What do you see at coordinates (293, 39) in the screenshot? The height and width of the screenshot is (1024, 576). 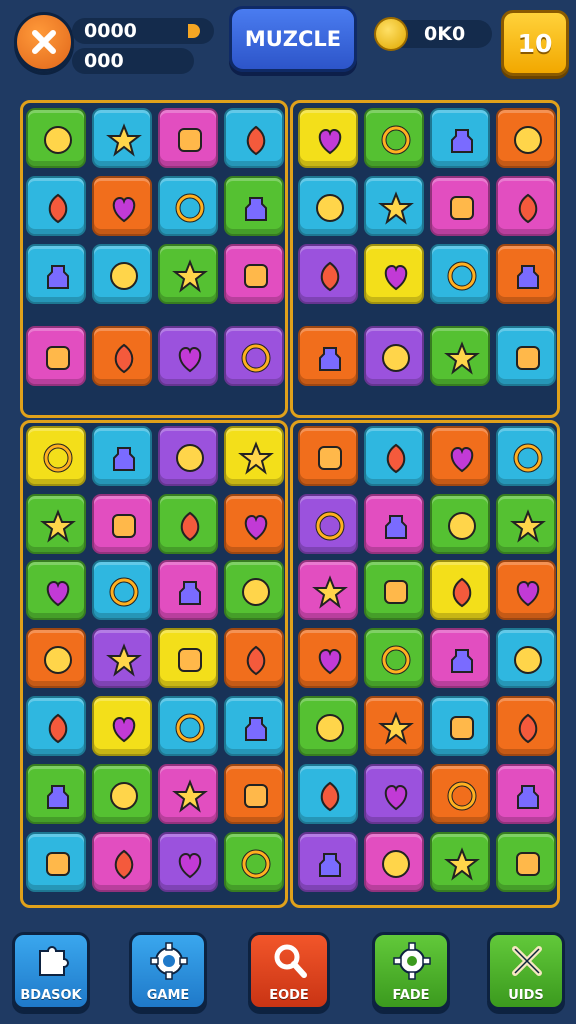 I see `game-title-button: MUZCLE` at bounding box center [293, 39].